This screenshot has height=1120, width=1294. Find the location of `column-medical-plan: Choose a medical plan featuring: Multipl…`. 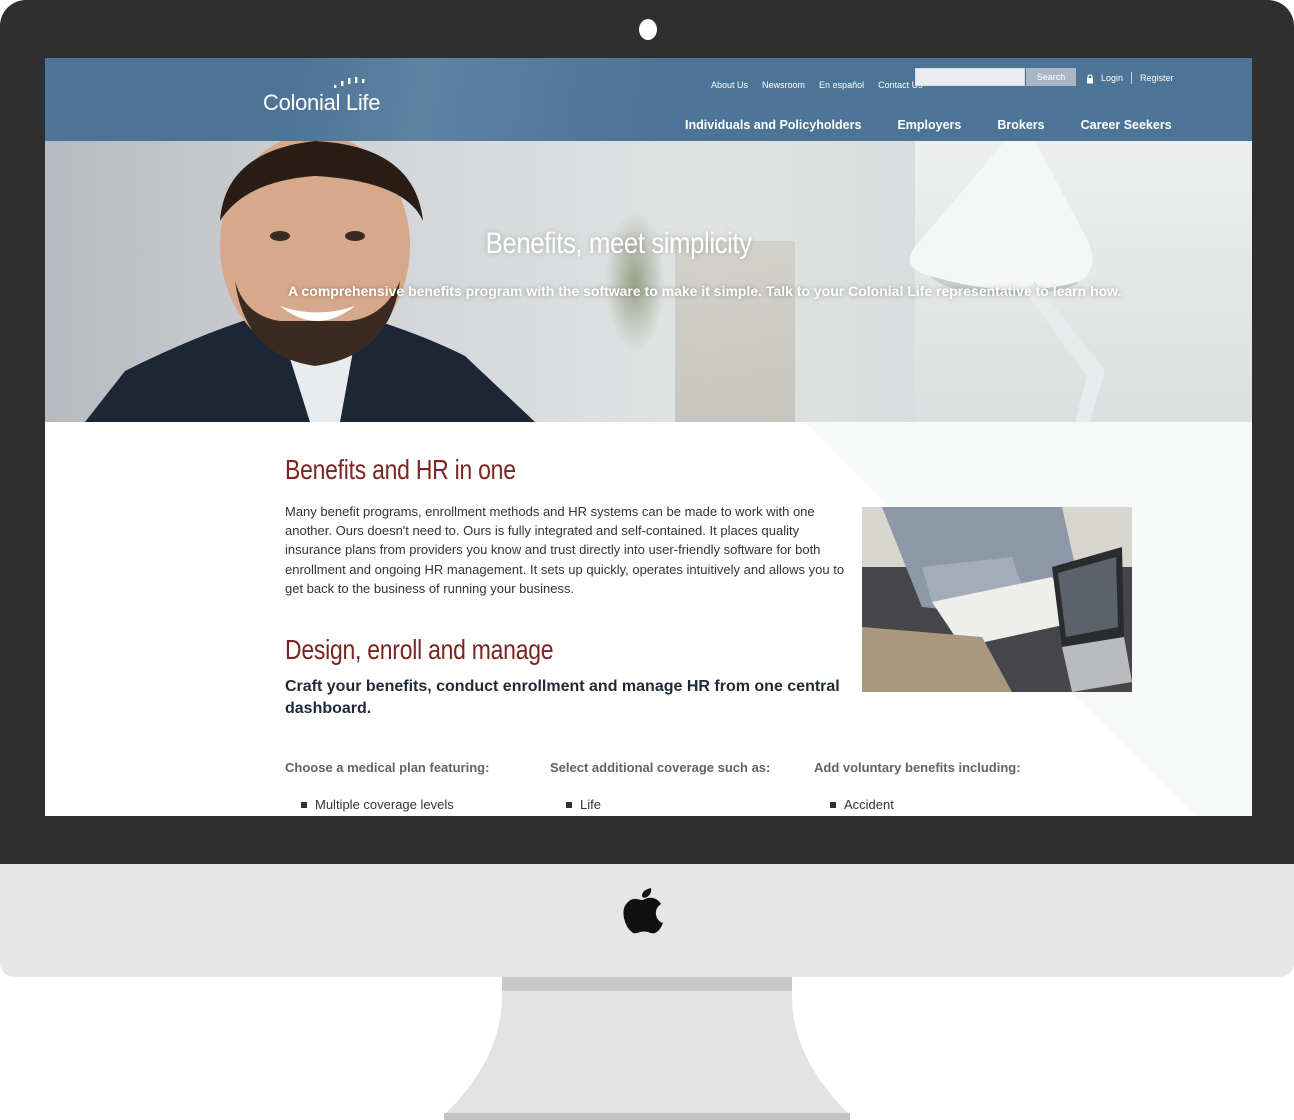

column-medical-plan: Choose a medical plan featuring: Multipl… is located at coordinates (410, 786).